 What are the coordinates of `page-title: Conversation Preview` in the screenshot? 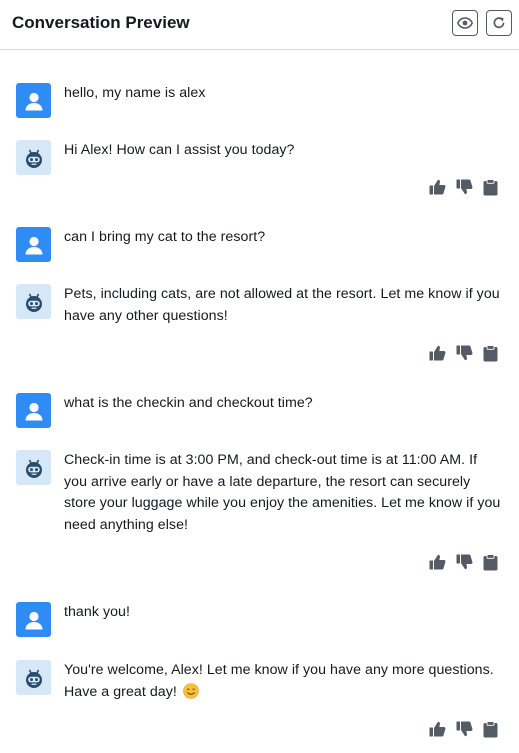 It's located at (101, 22).